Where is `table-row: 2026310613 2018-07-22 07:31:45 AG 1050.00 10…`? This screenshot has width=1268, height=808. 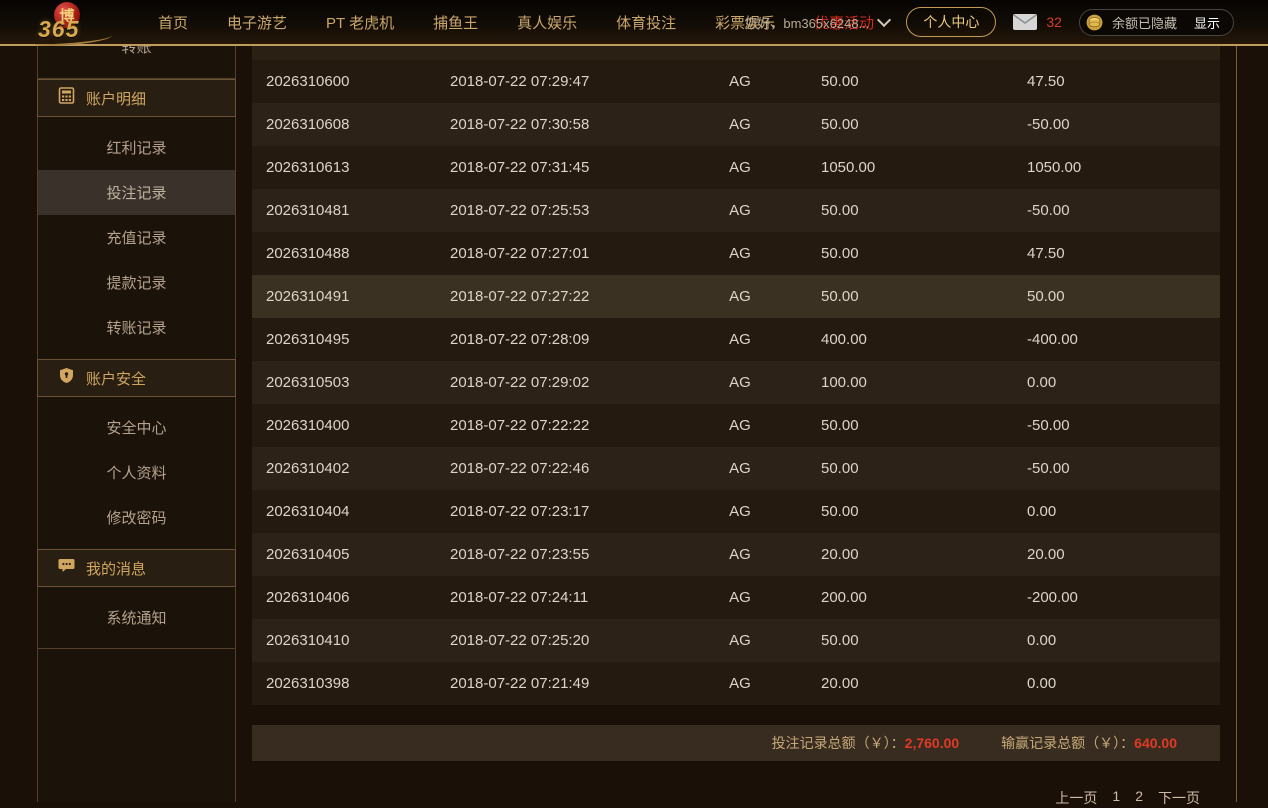
table-row: 2026310613 2018-07-22 07:31:45 AG 1050.00 10… is located at coordinates (736, 167).